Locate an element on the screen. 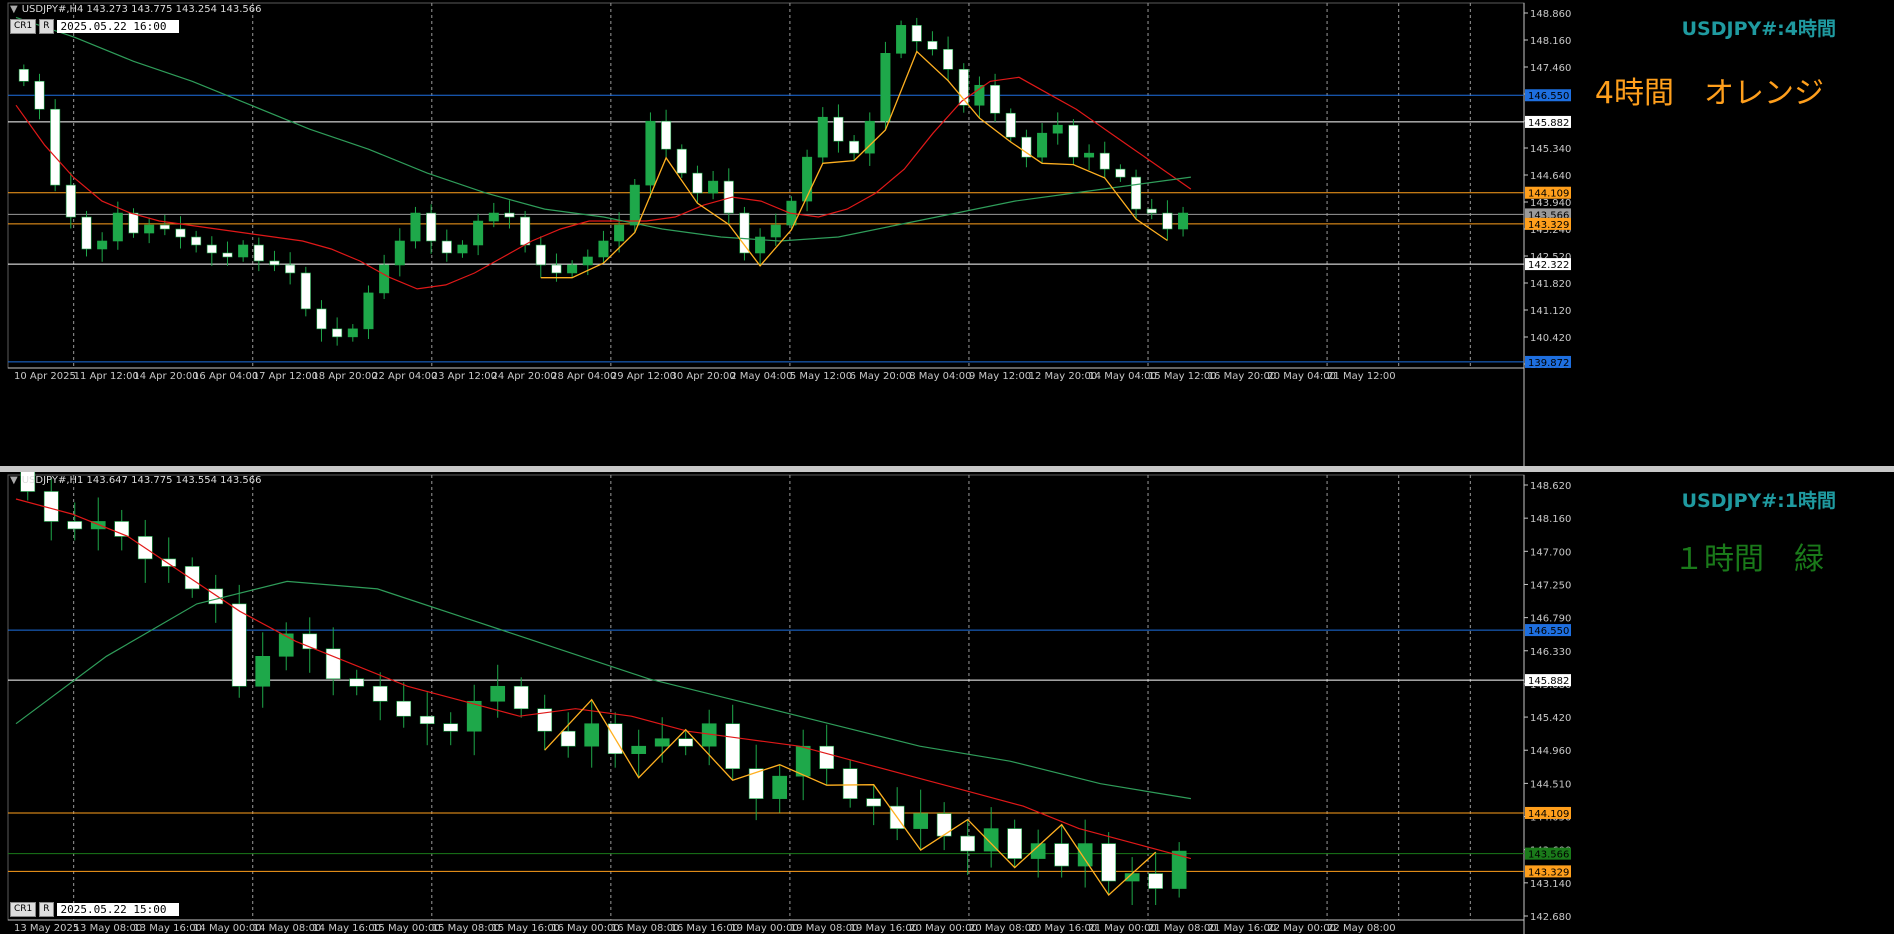  time-tick-label: 23 Apr 12:00 is located at coordinates (464, 376).